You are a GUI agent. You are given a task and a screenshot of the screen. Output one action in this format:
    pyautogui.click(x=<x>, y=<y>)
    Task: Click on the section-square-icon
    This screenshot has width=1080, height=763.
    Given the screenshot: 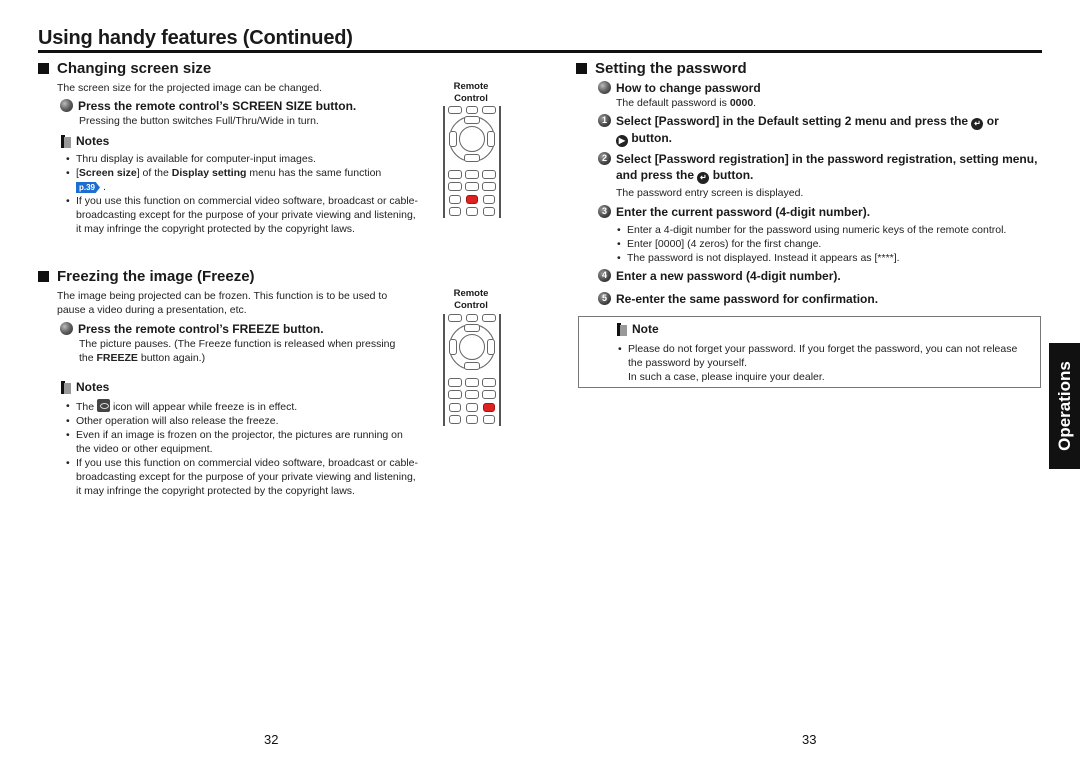 What is the action you would take?
    pyautogui.click(x=581, y=68)
    